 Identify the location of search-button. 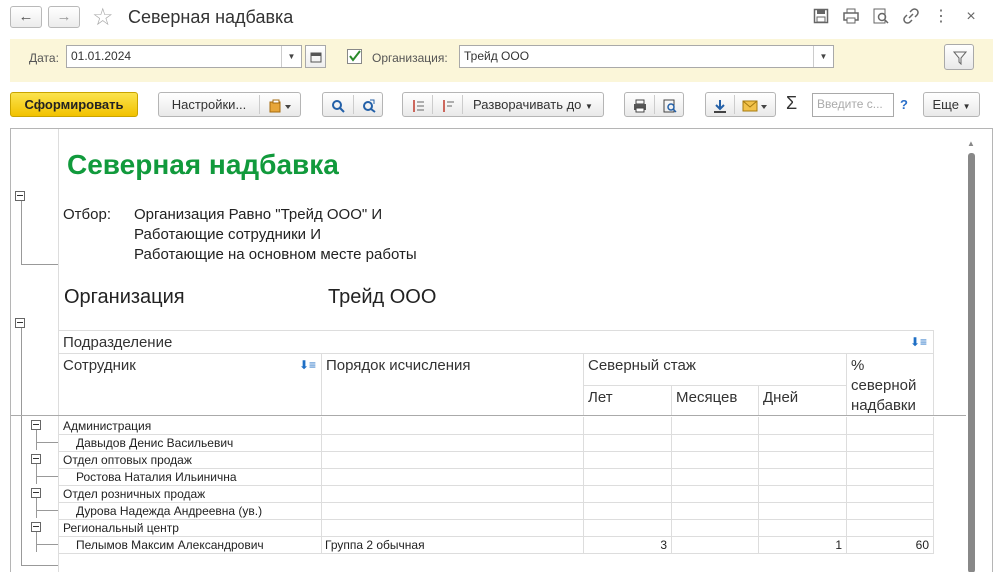
(338, 104).